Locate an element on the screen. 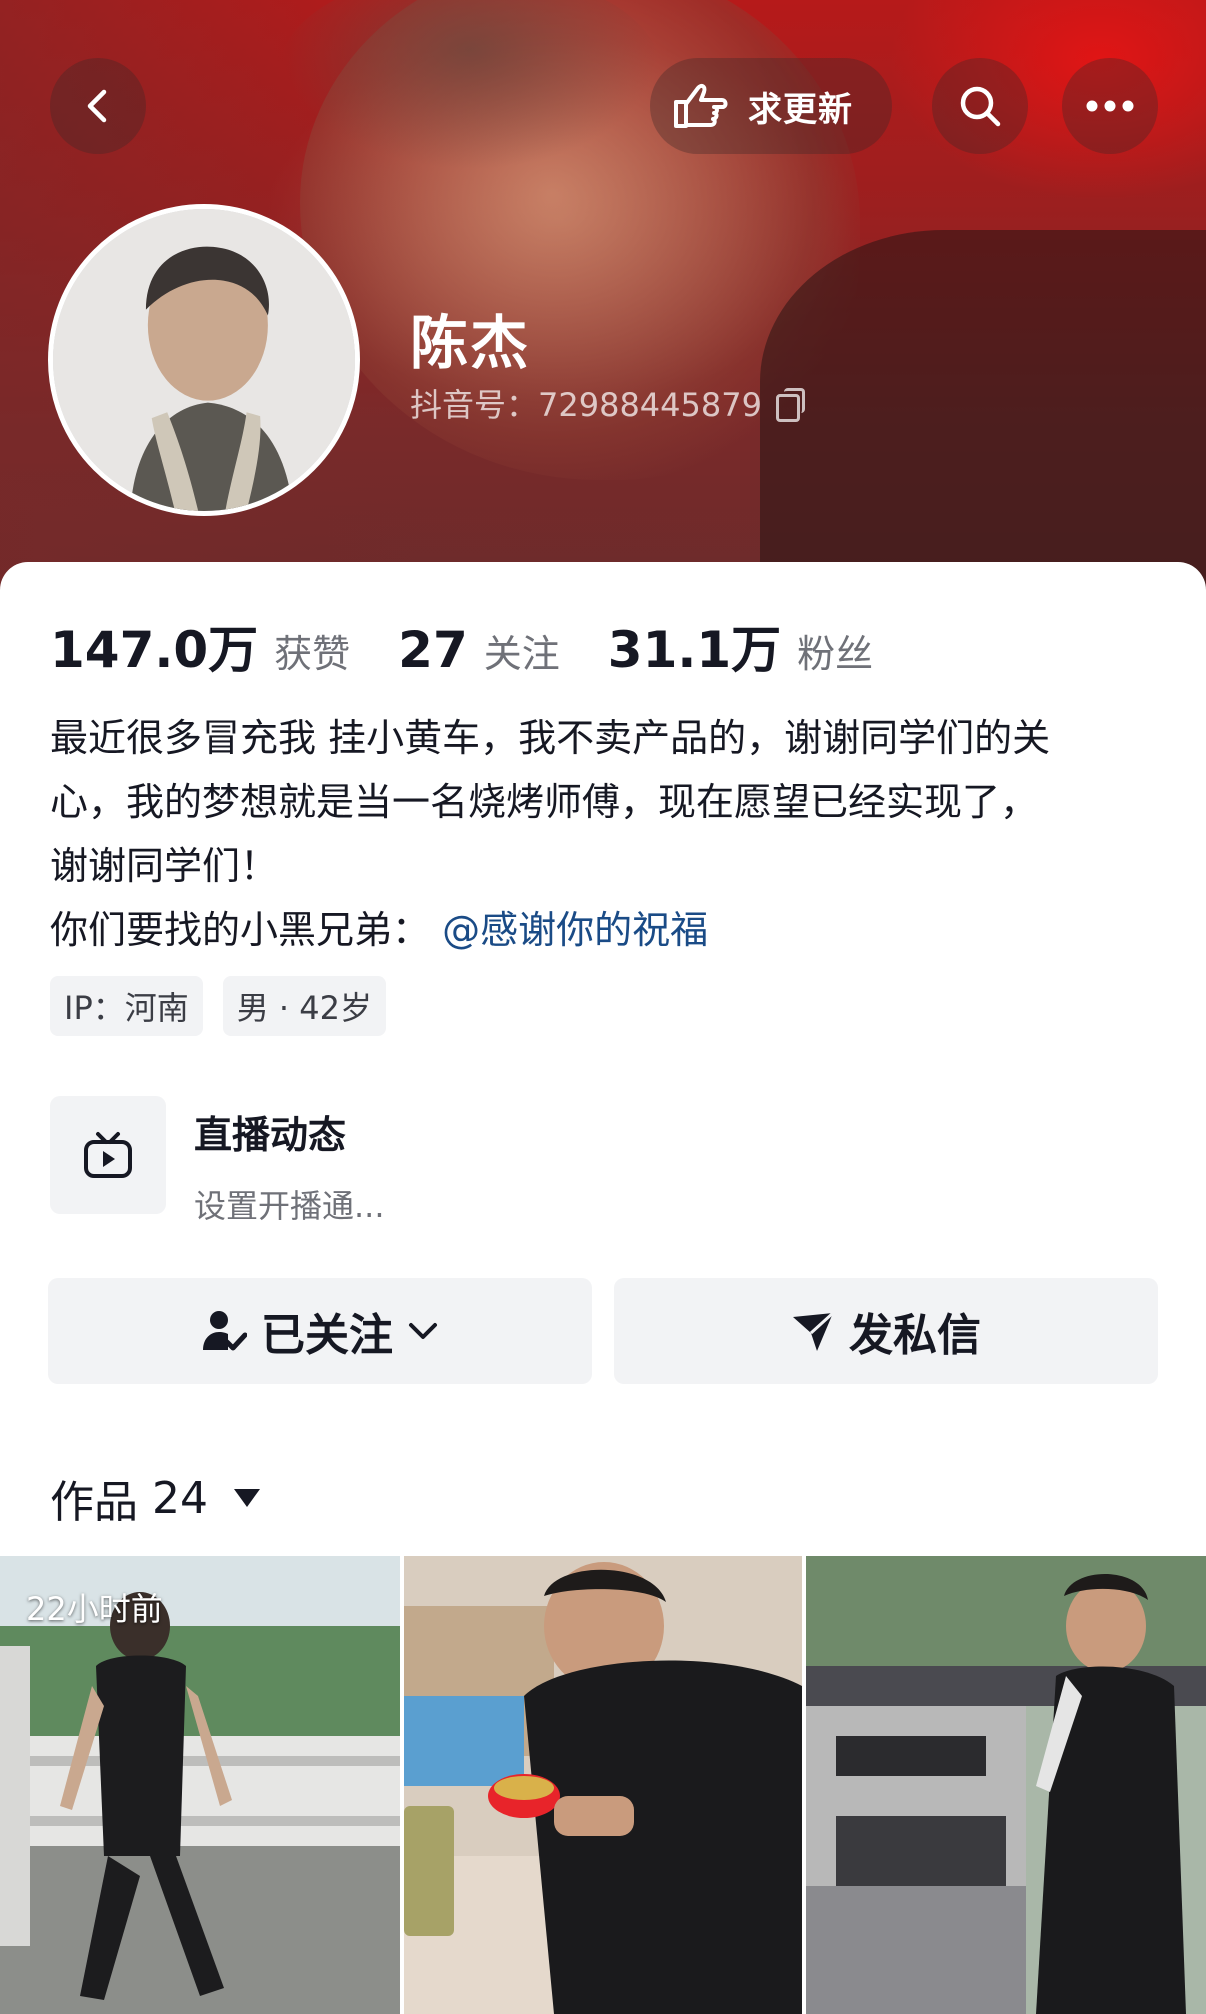  stats-row: 147.0万 获赞 27 关注 31.1万 粉丝 is located at coordinates (485, 646).